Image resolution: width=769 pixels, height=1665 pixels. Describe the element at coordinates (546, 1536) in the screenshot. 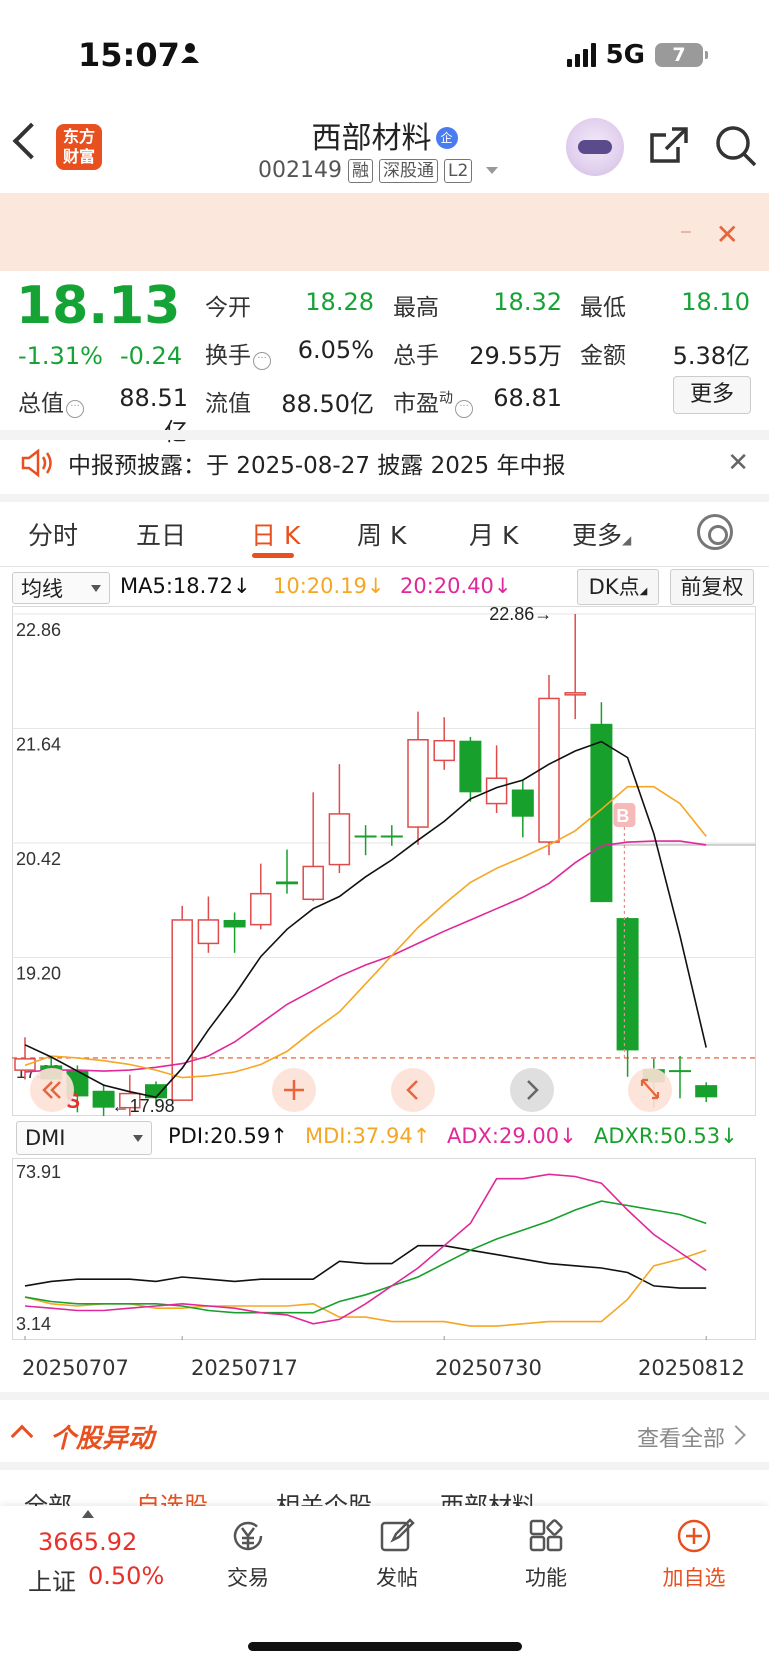

I see `grid-icon` at that location.